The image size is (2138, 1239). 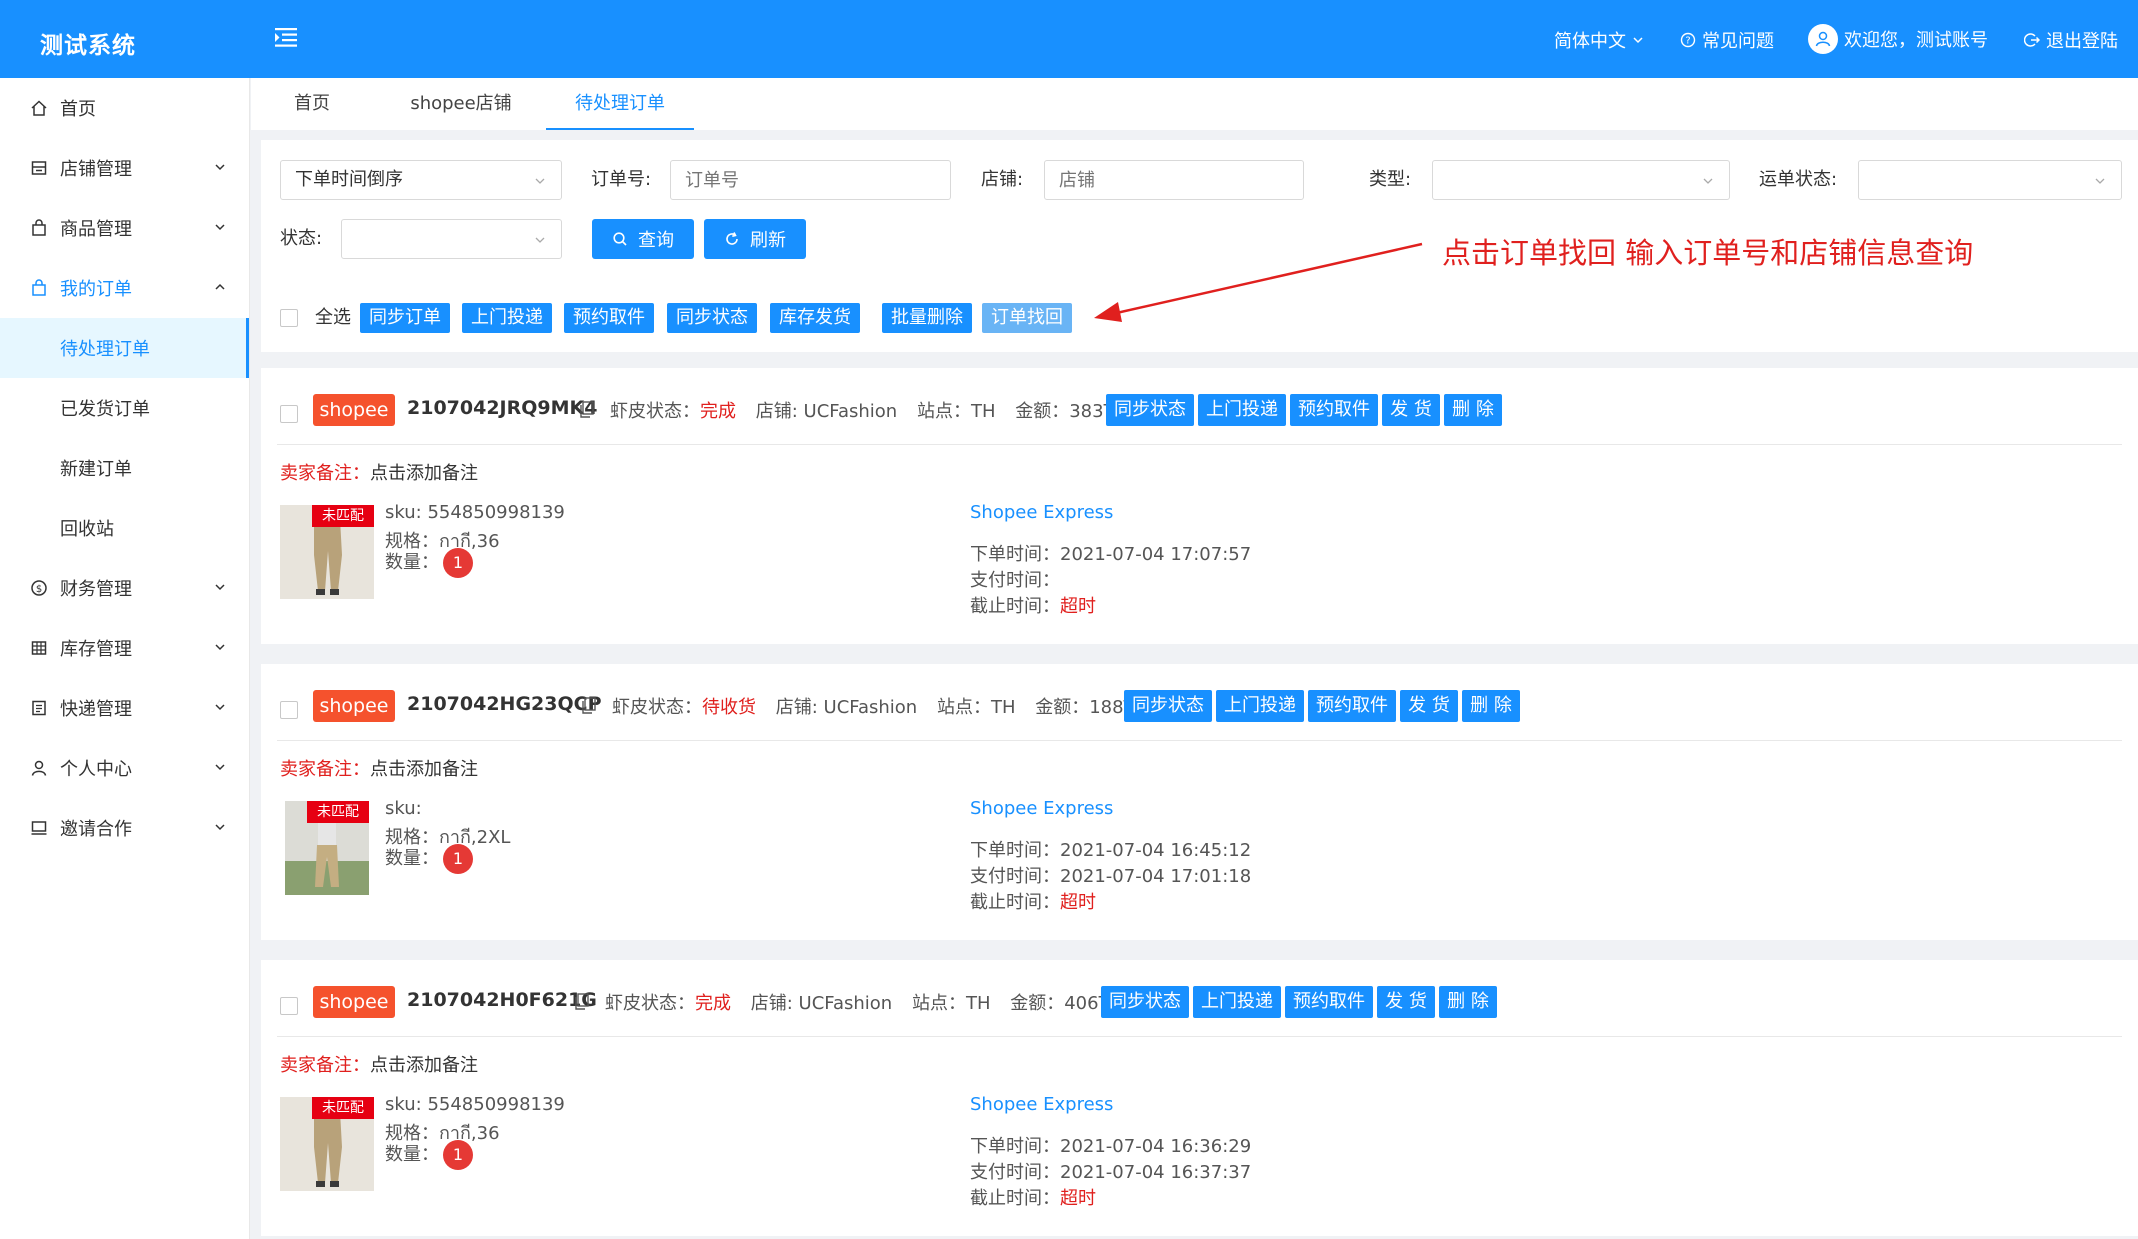 I want to click on sidebar-sub-shipped-orders: 已发货订单, so click(x=124, y=408).